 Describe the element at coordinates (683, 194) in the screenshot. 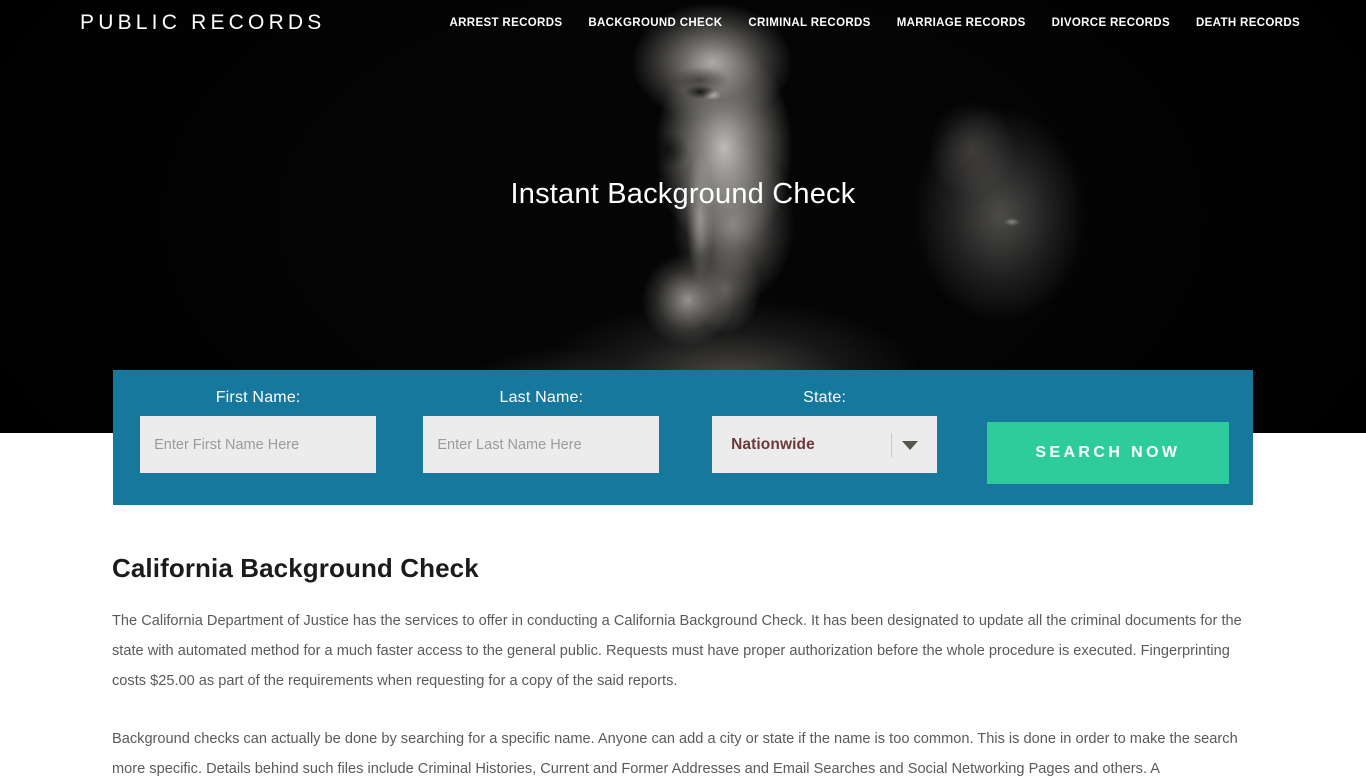

I see `hero-title: Instant Background Check` at that location.